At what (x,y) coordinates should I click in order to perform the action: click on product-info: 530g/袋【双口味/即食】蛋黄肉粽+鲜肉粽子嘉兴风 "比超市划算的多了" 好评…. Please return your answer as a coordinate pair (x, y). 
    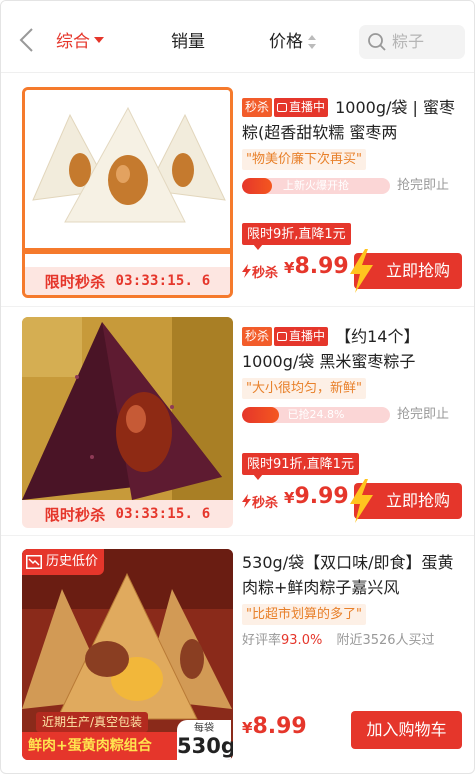
    Looking at the image, I should click on (353, 600).